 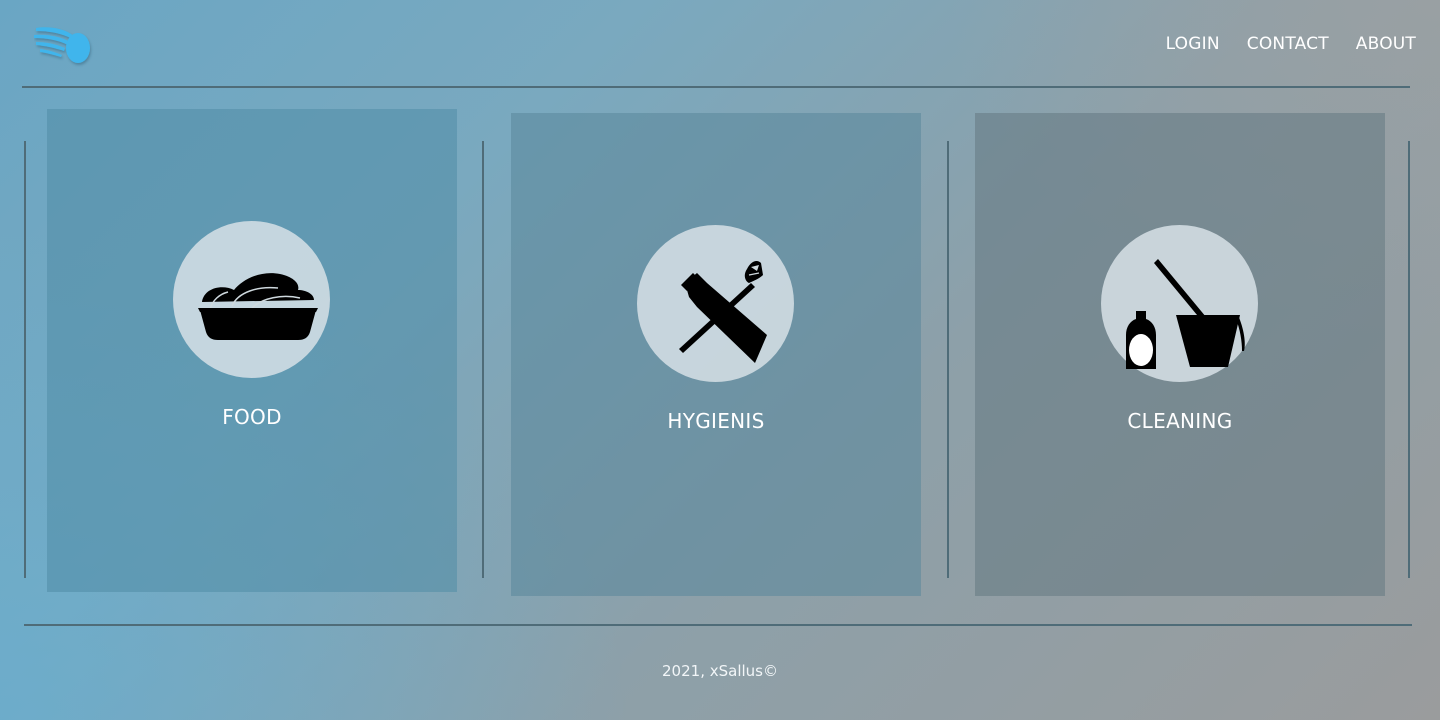 What do you see at coordinates (718, 625) in the screenshot?
I see `footer-divider` at bounding box center [718, 625].